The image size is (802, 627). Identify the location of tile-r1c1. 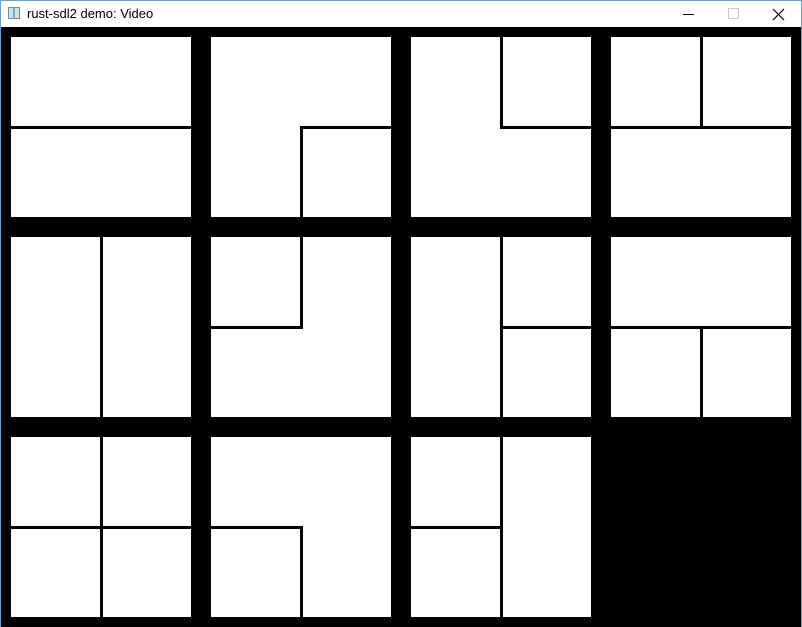
(101, 127).